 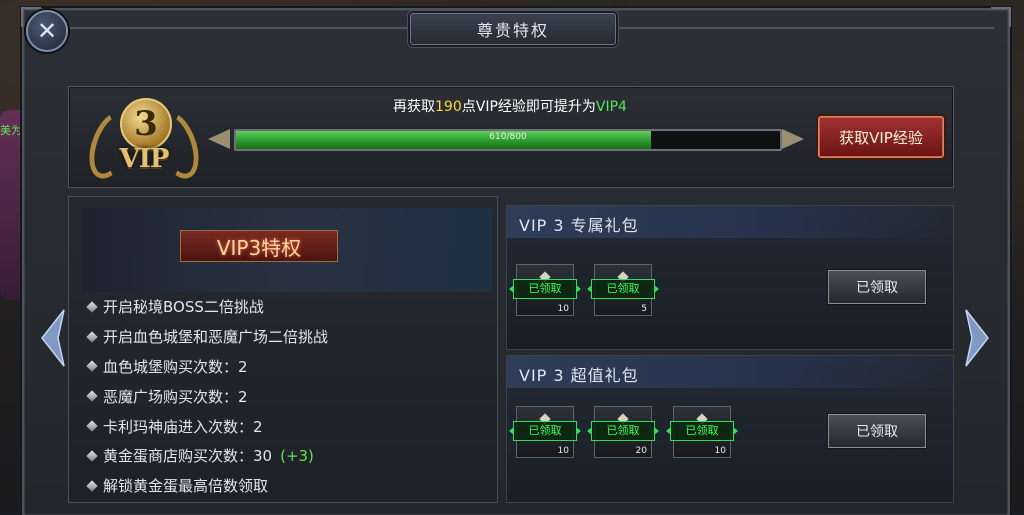 I want to click on upgrade-next-level: VIP4, so click(x=611, y=107).